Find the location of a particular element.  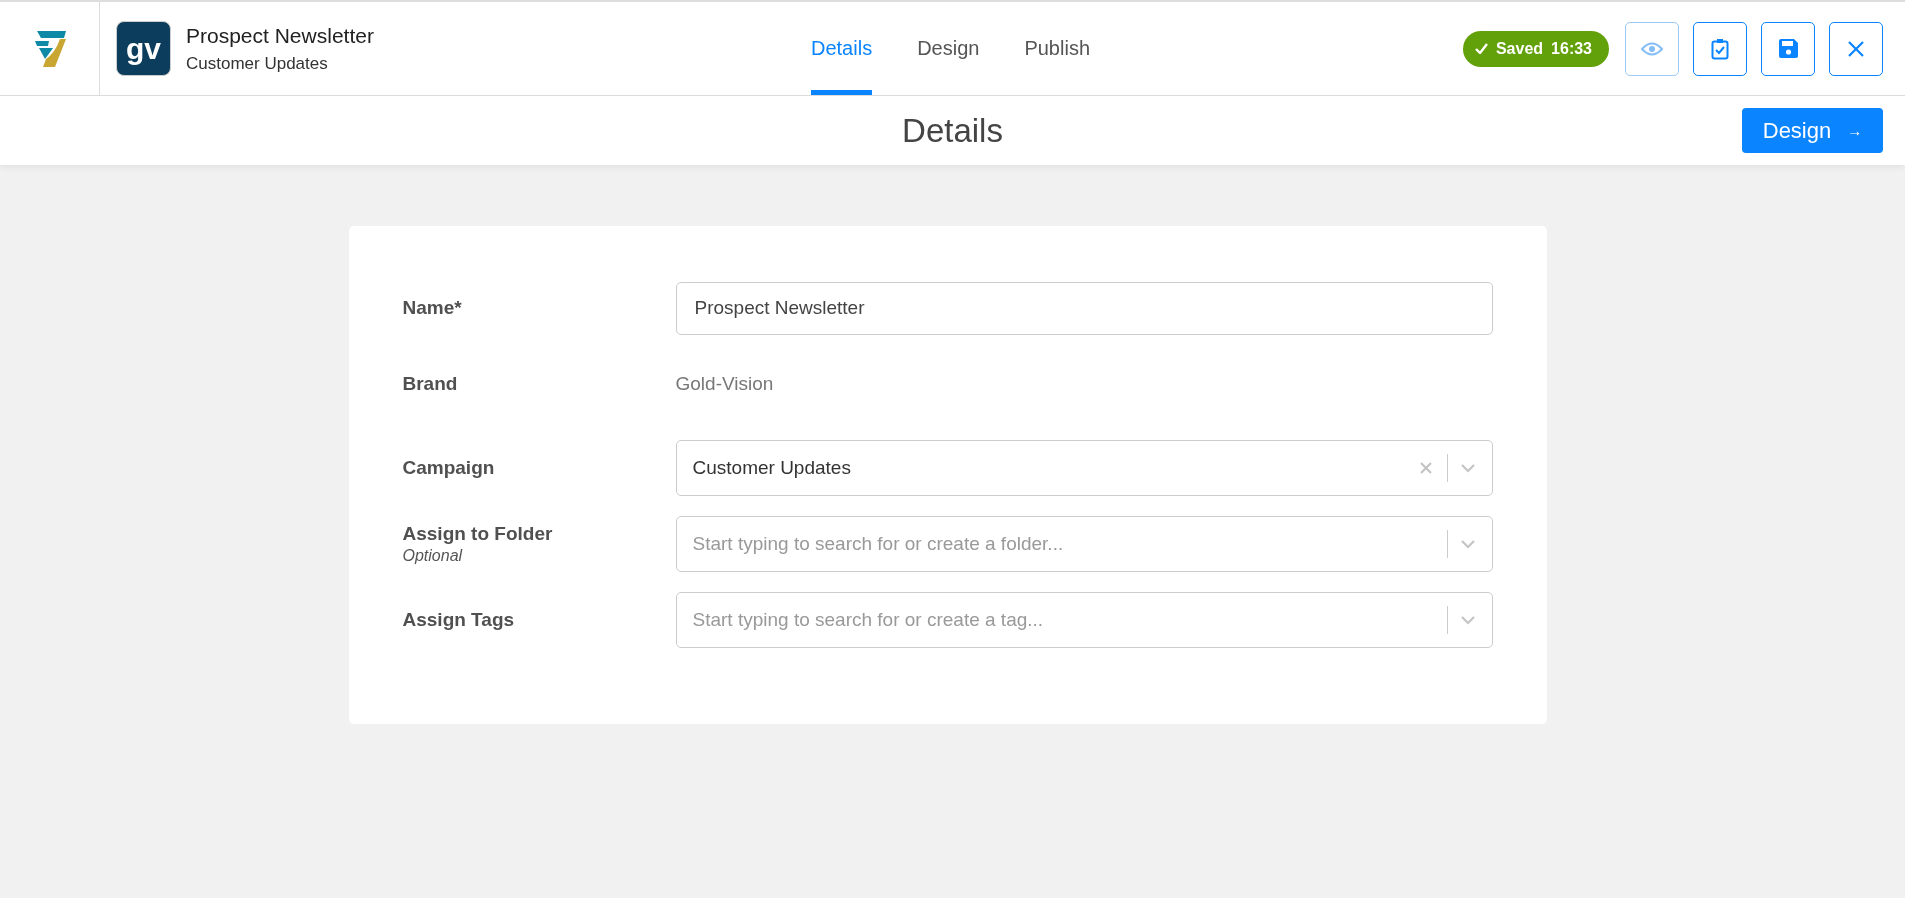

select-field: Customer Updates is located at coordinates (1084, 468).